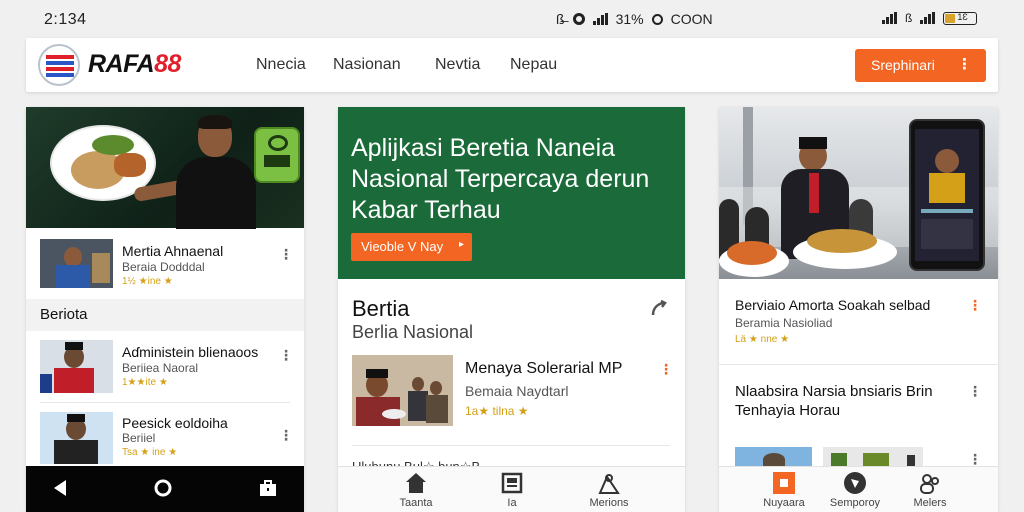  I want to click on briefcase-icon, so click(268, 488).